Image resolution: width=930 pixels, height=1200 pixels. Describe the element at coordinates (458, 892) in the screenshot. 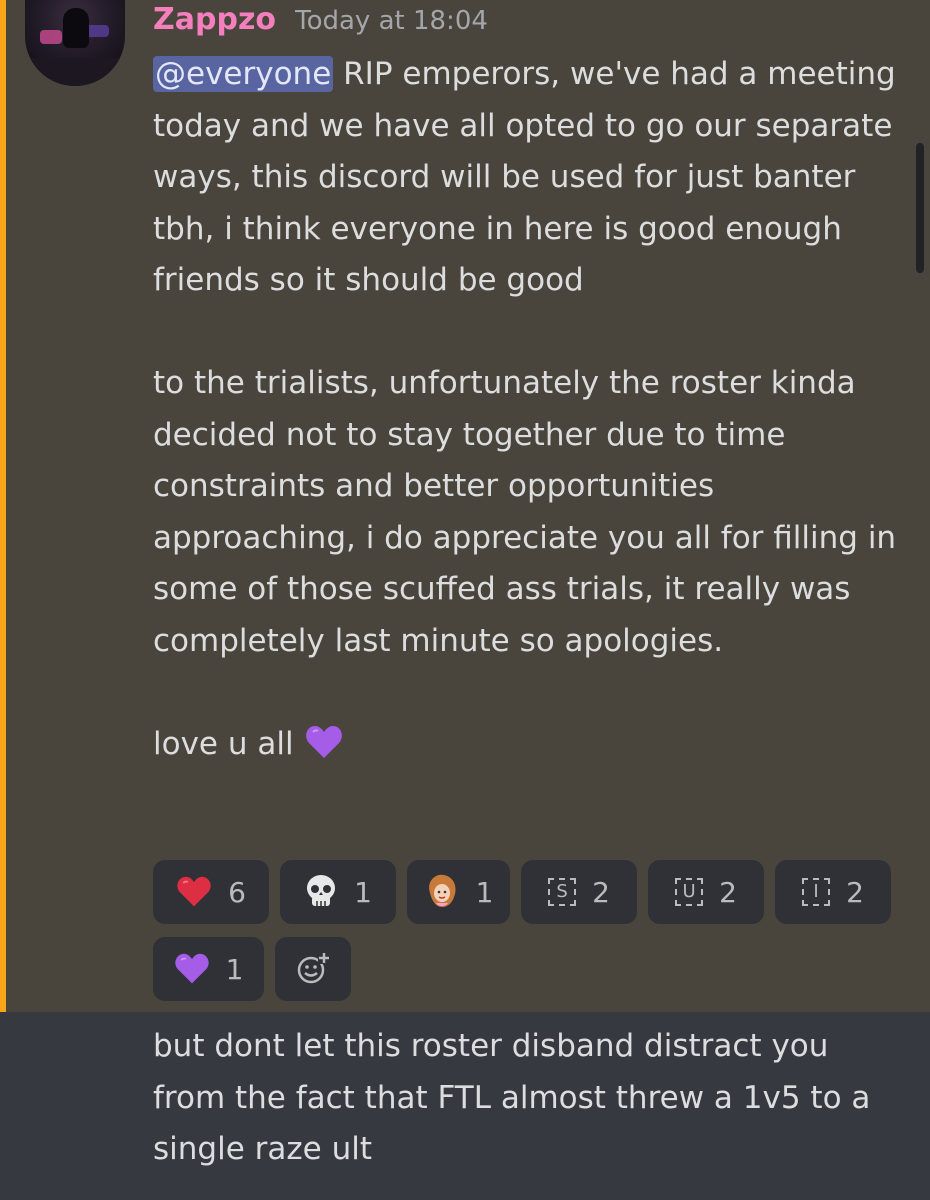

I see `reaction-custom: 1` at that location.